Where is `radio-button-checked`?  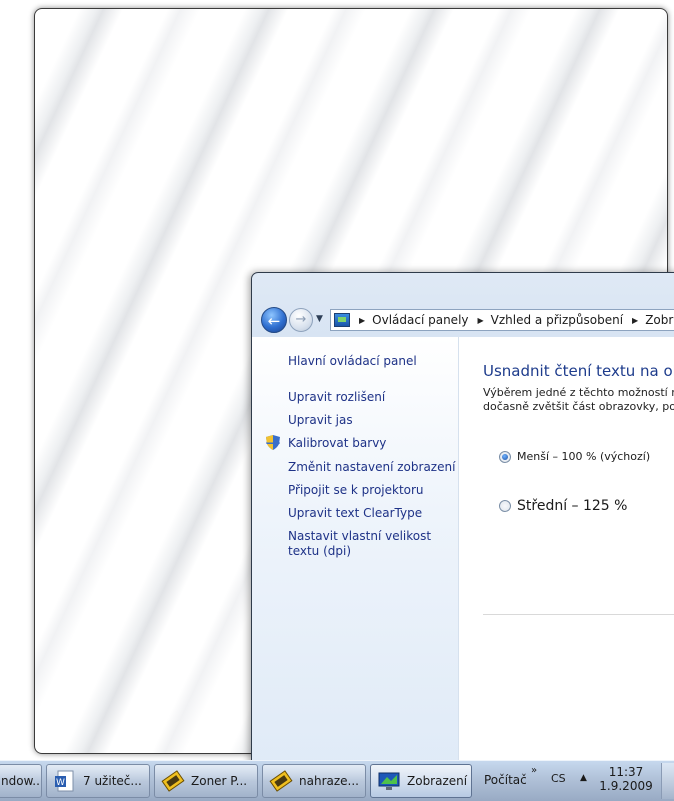
radio-button-checked is located at coordinates (505, 456).